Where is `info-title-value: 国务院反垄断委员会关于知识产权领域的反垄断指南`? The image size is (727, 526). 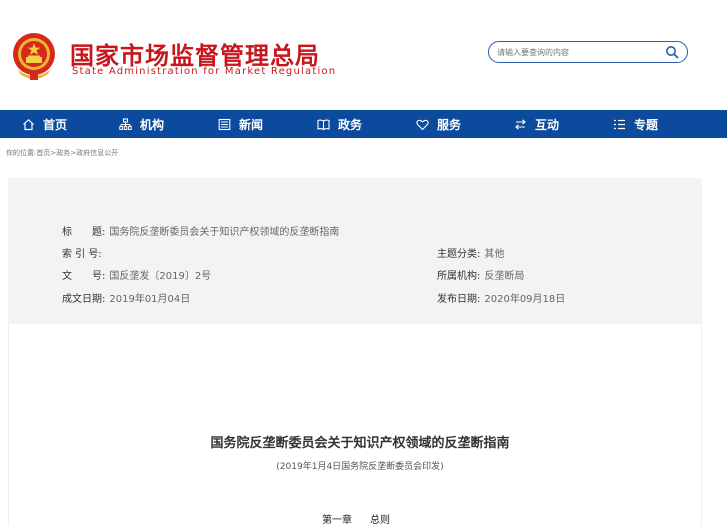 info-title-value: 国务院反垄断委员会关于知识产权领域的反垄断指南 is located at coordinates (224, 232).